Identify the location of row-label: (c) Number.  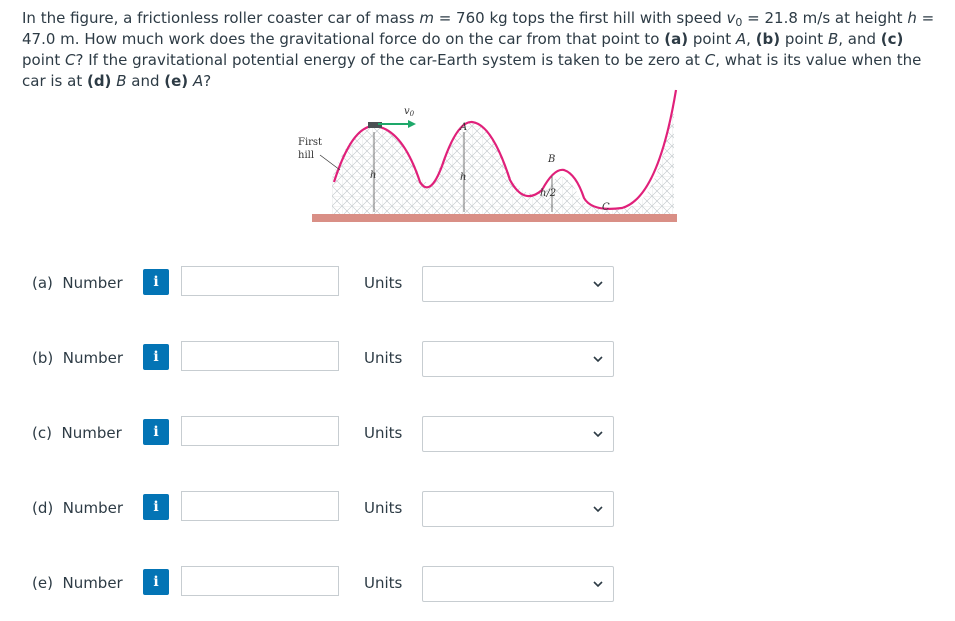
(77, 433).